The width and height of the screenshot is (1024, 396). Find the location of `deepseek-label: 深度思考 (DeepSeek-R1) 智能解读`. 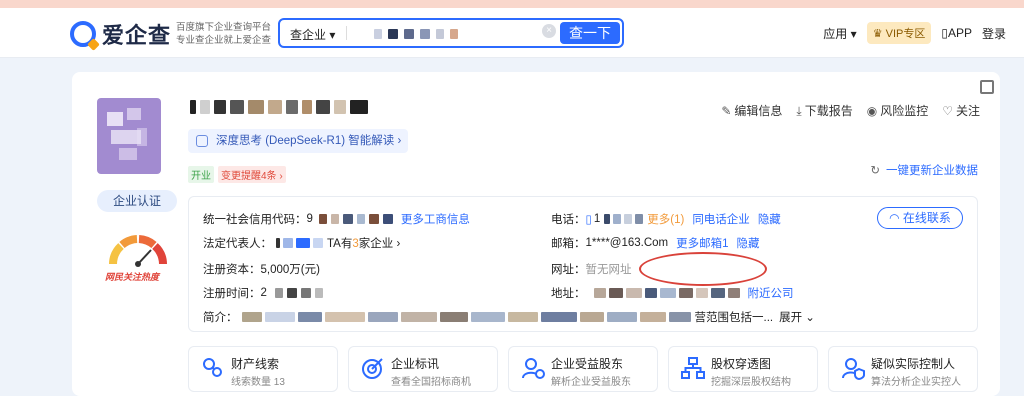

deepseek-label: 深度思考 (DeepSeek-R1) 智能解读 is located at coordinates (305, 141).